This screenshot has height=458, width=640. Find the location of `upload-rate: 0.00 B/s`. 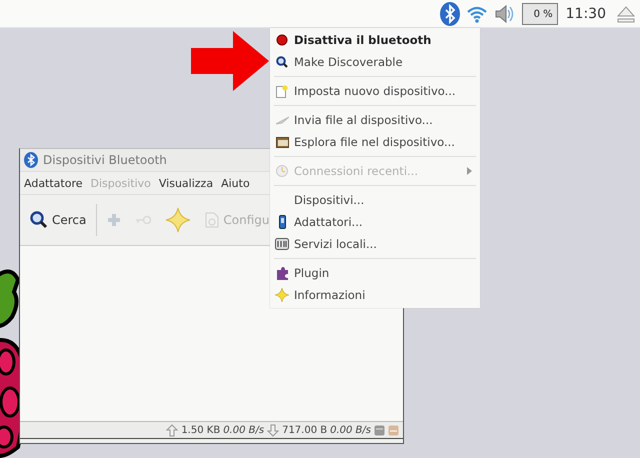

upload-rate: 0.00 B/s is located at coordinates (243, 430).